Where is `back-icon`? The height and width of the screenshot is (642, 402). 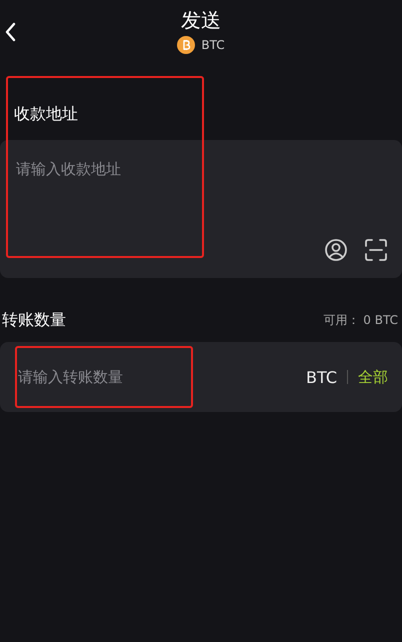
back-icon is located at coordinates (10, 32).